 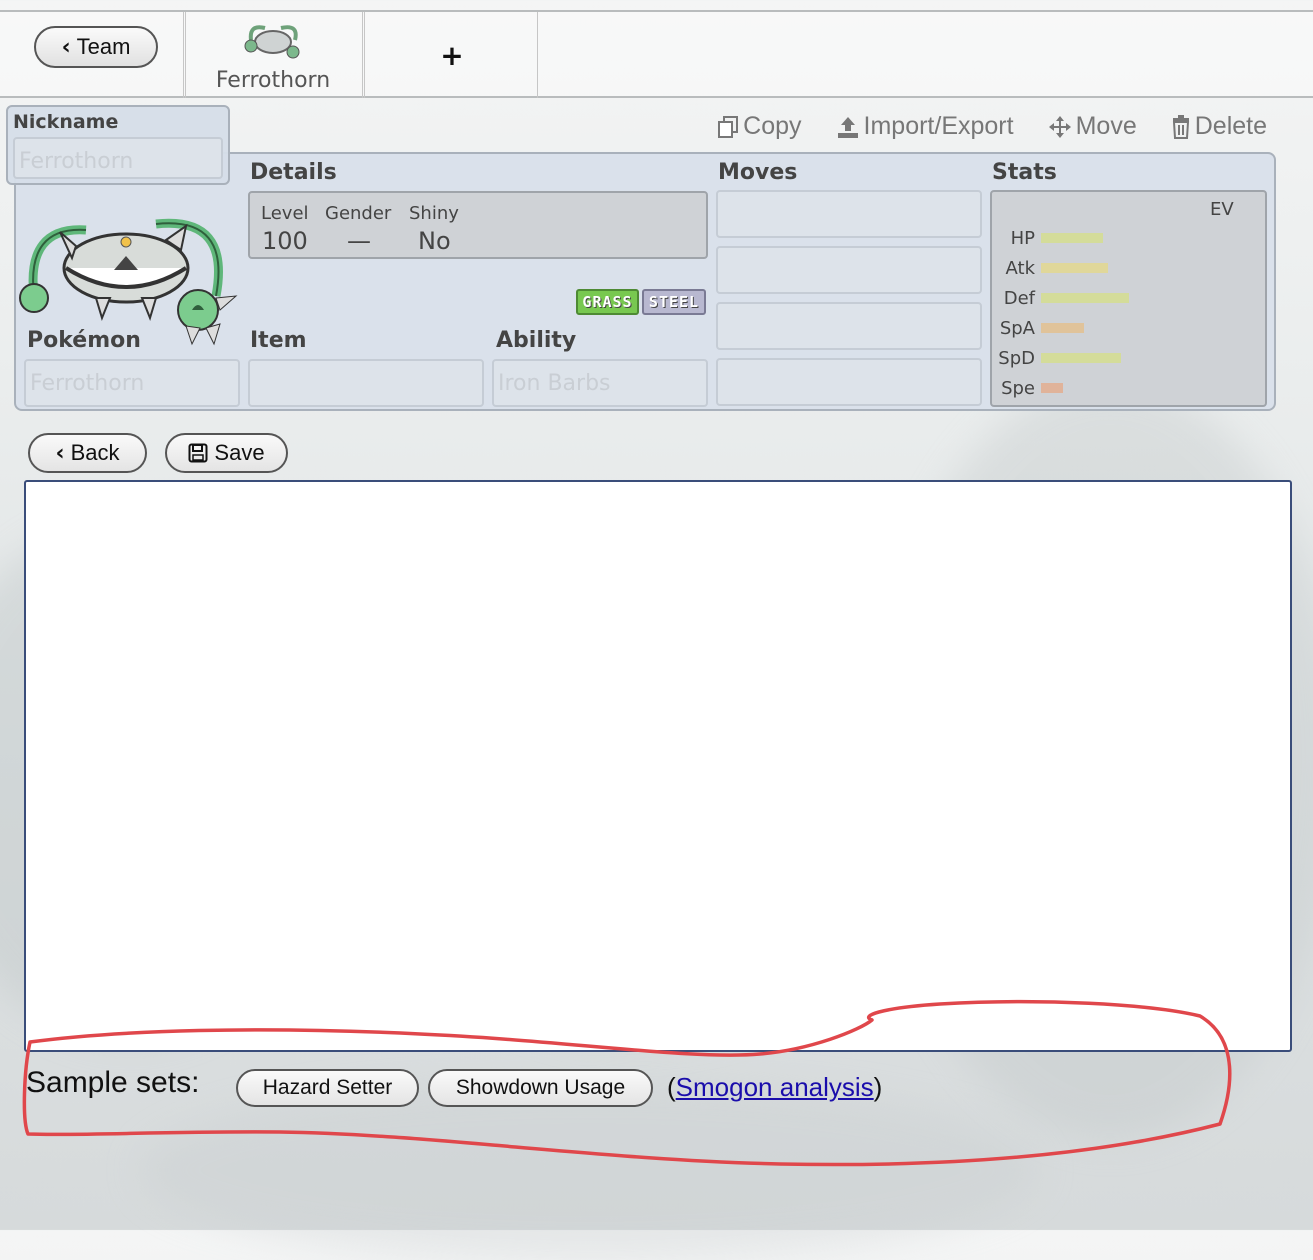 What do you see at coordinates (285, 241) in the screenshot?
I see `level-value: 100` at bounding box center [285, 241].